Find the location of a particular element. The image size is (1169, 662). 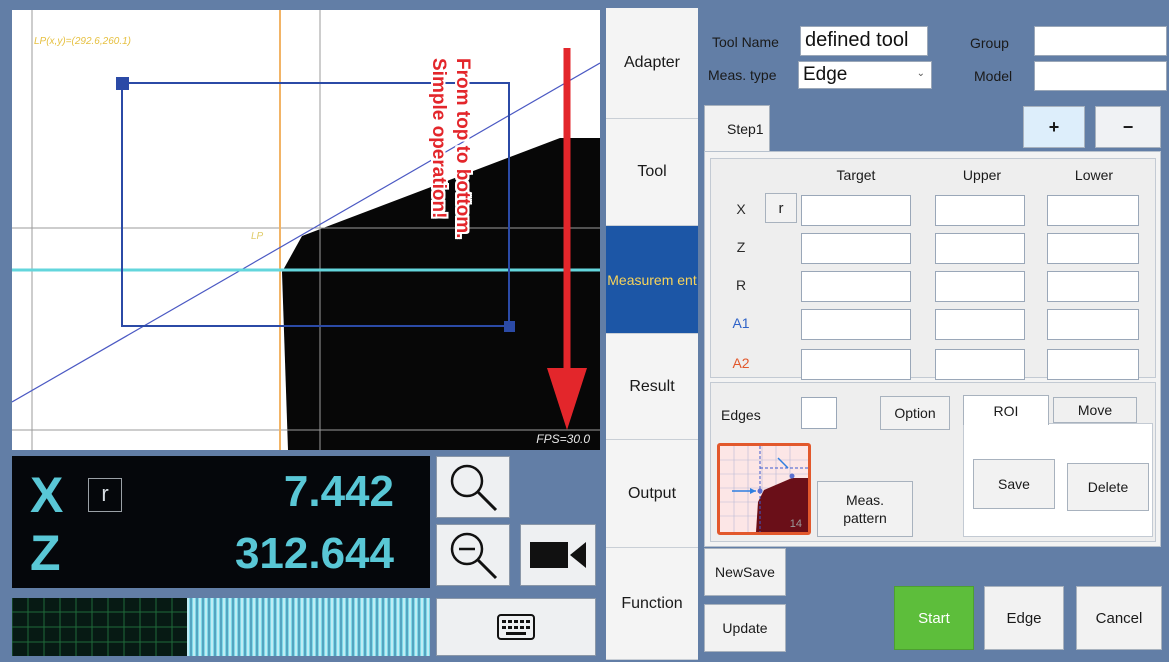

z-axis-label: Z is located at coordinates (45, 553).